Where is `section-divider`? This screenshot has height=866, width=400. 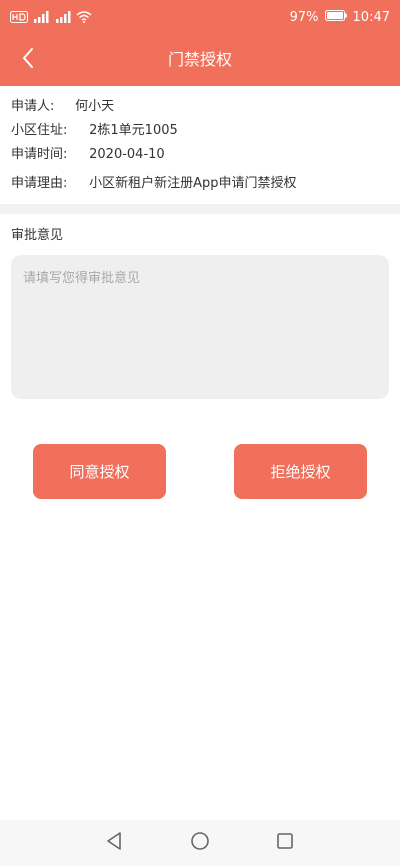
section-divider is located at coordinates (200, 209).